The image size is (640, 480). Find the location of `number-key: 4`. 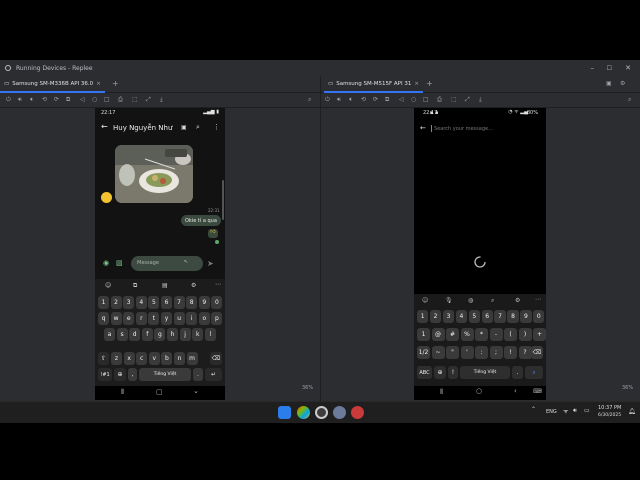

number-key: 4 is located at coordinates (461, 316).